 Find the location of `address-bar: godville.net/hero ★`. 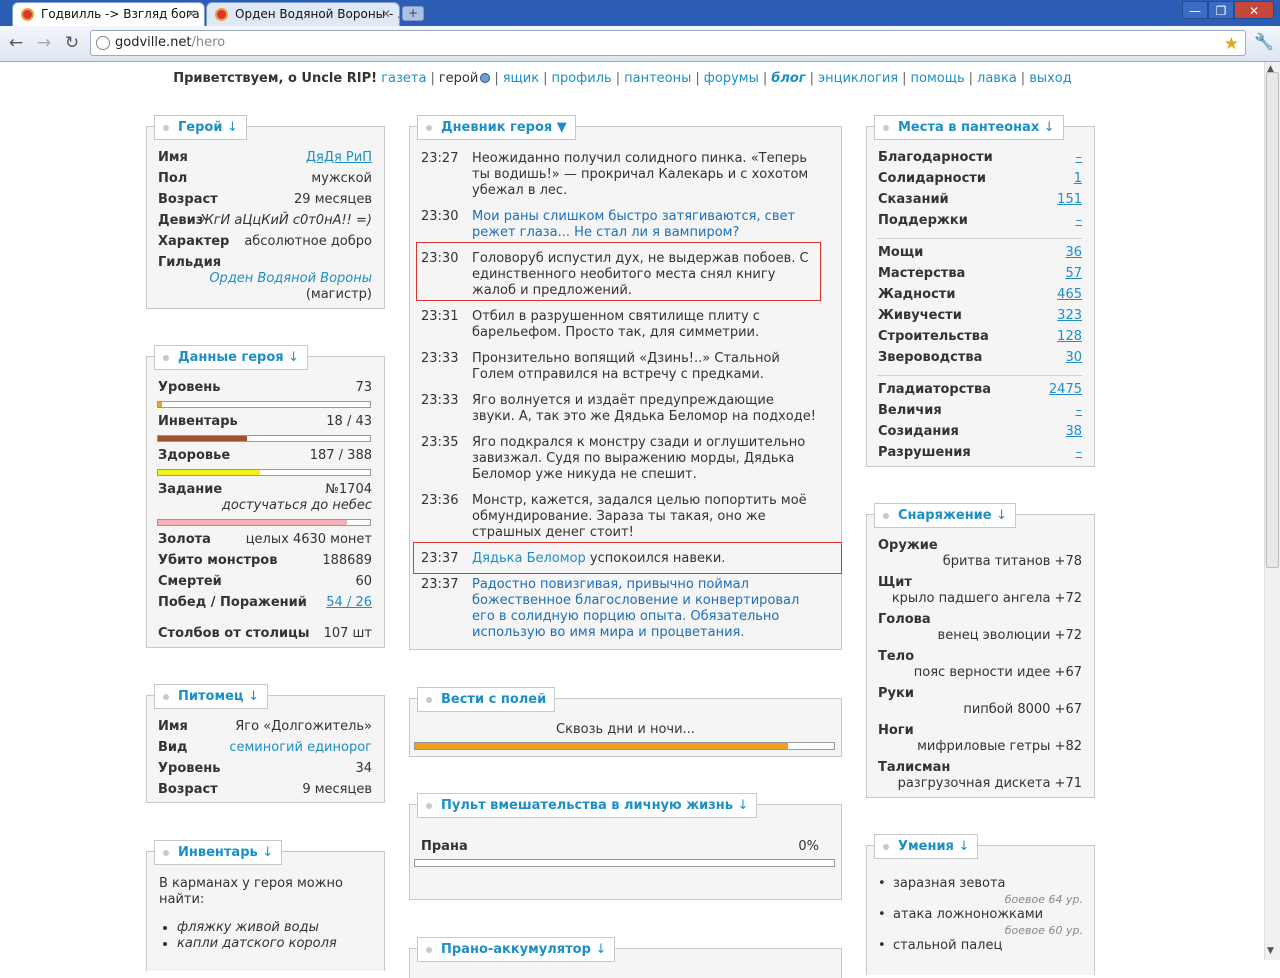

address-bar: godville.net/hero ★ is located at coordinates (668, 43).